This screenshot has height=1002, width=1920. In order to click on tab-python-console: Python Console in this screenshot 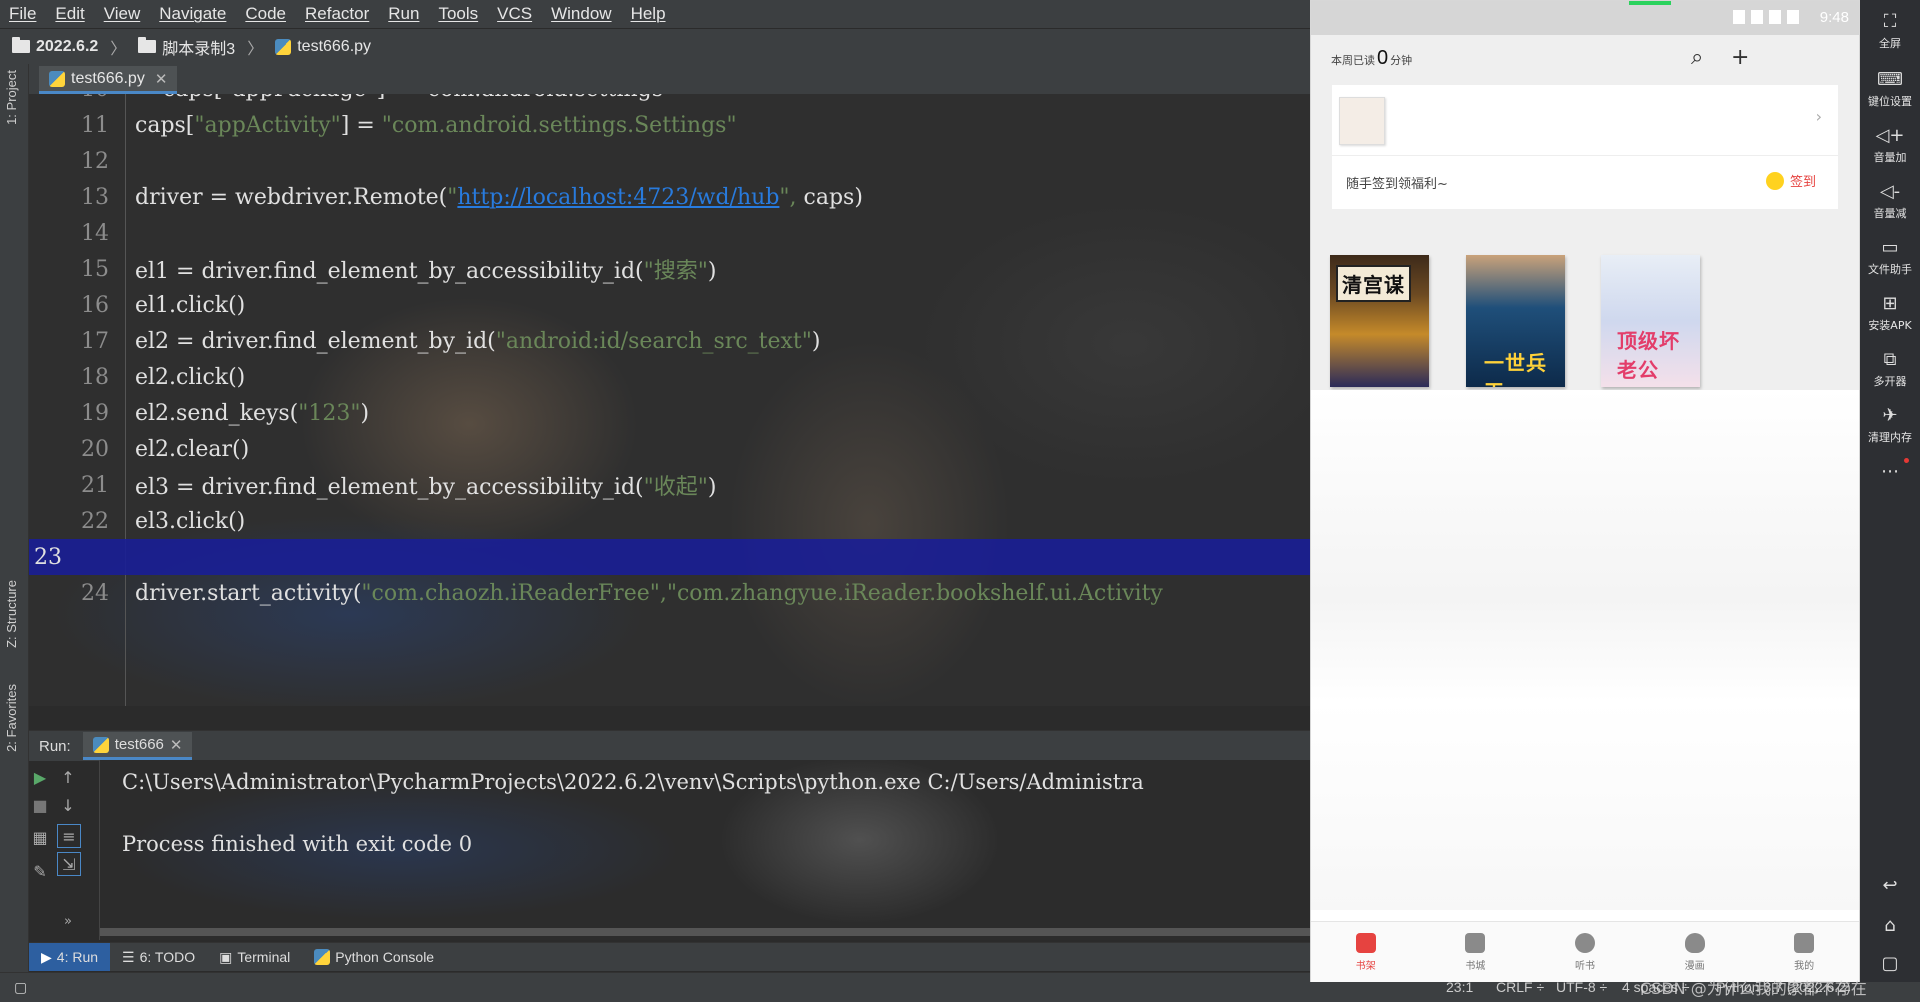, I will do `click(374, 957)`.